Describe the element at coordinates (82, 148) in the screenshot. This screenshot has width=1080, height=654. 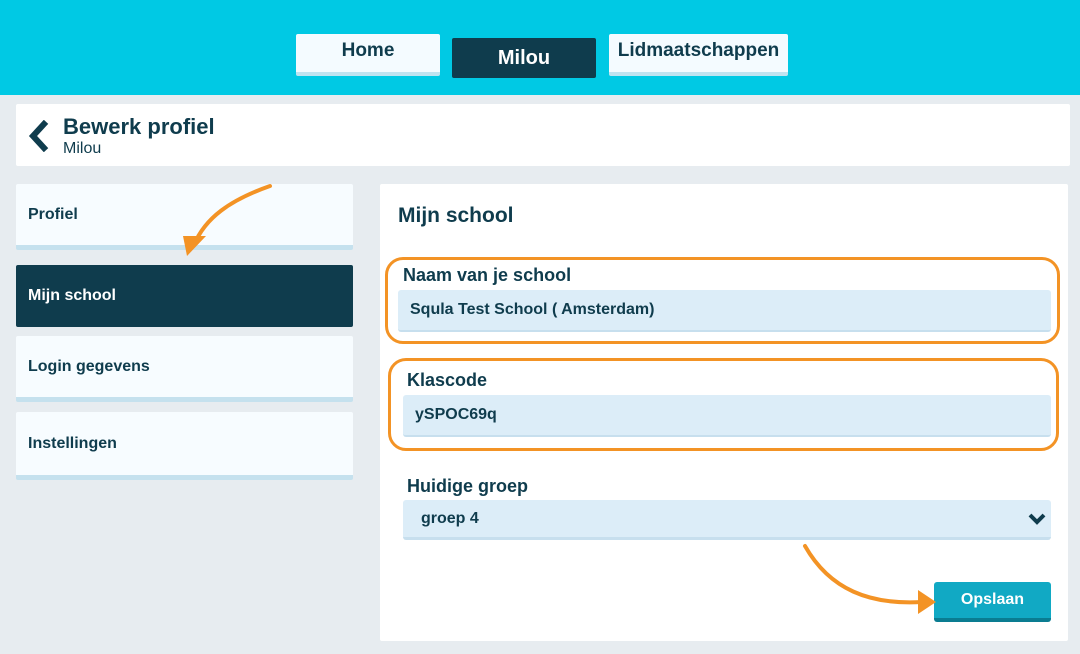
I see `page-subtitle: Milou` at that location.